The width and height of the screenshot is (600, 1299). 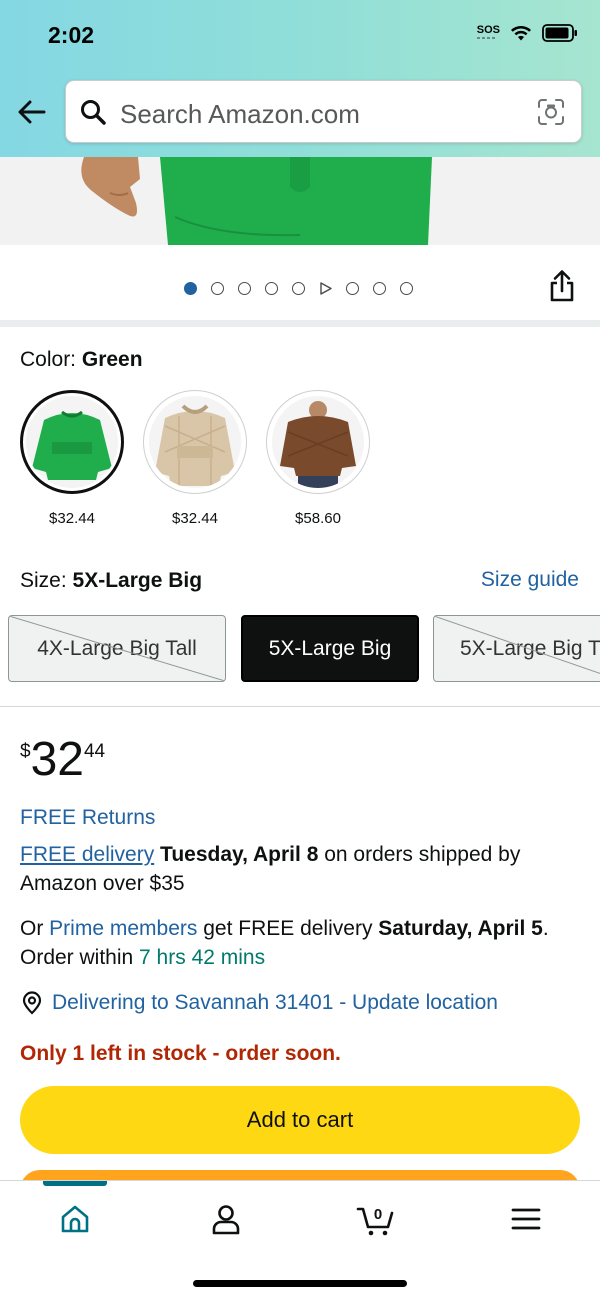 I want to click on stock-warning: Only 1 left in stock - order soon., so click(x=180, y=1053).